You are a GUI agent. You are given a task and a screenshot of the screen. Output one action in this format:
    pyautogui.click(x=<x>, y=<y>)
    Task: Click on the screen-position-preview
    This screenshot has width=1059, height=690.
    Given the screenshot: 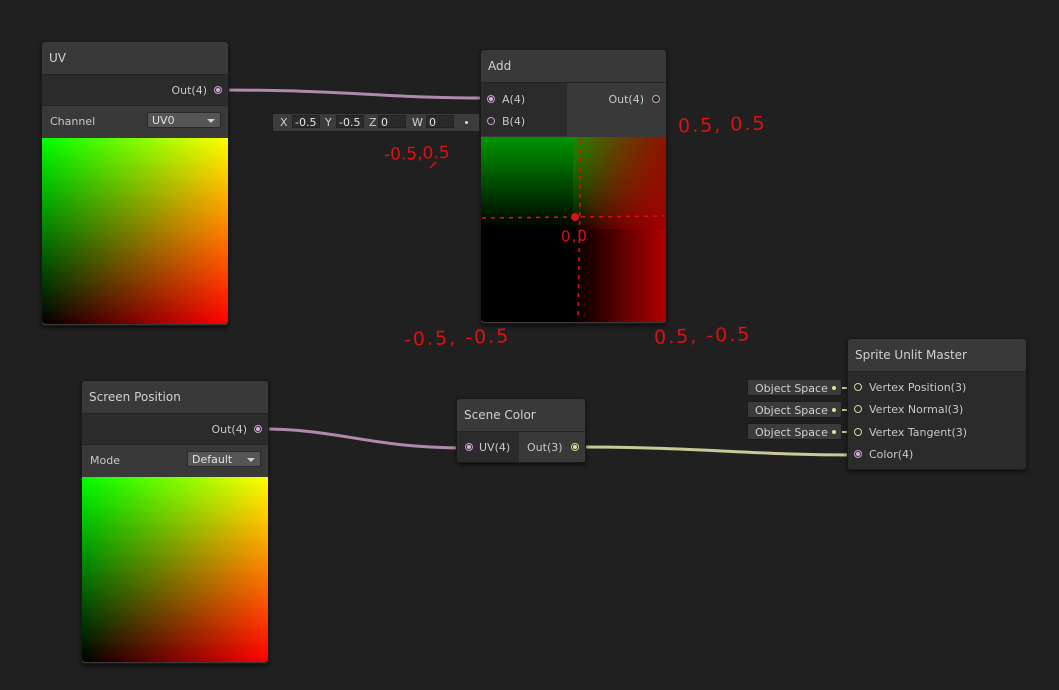 What is the action you would take?
    pyautogui.click(x=175, y=569)
    